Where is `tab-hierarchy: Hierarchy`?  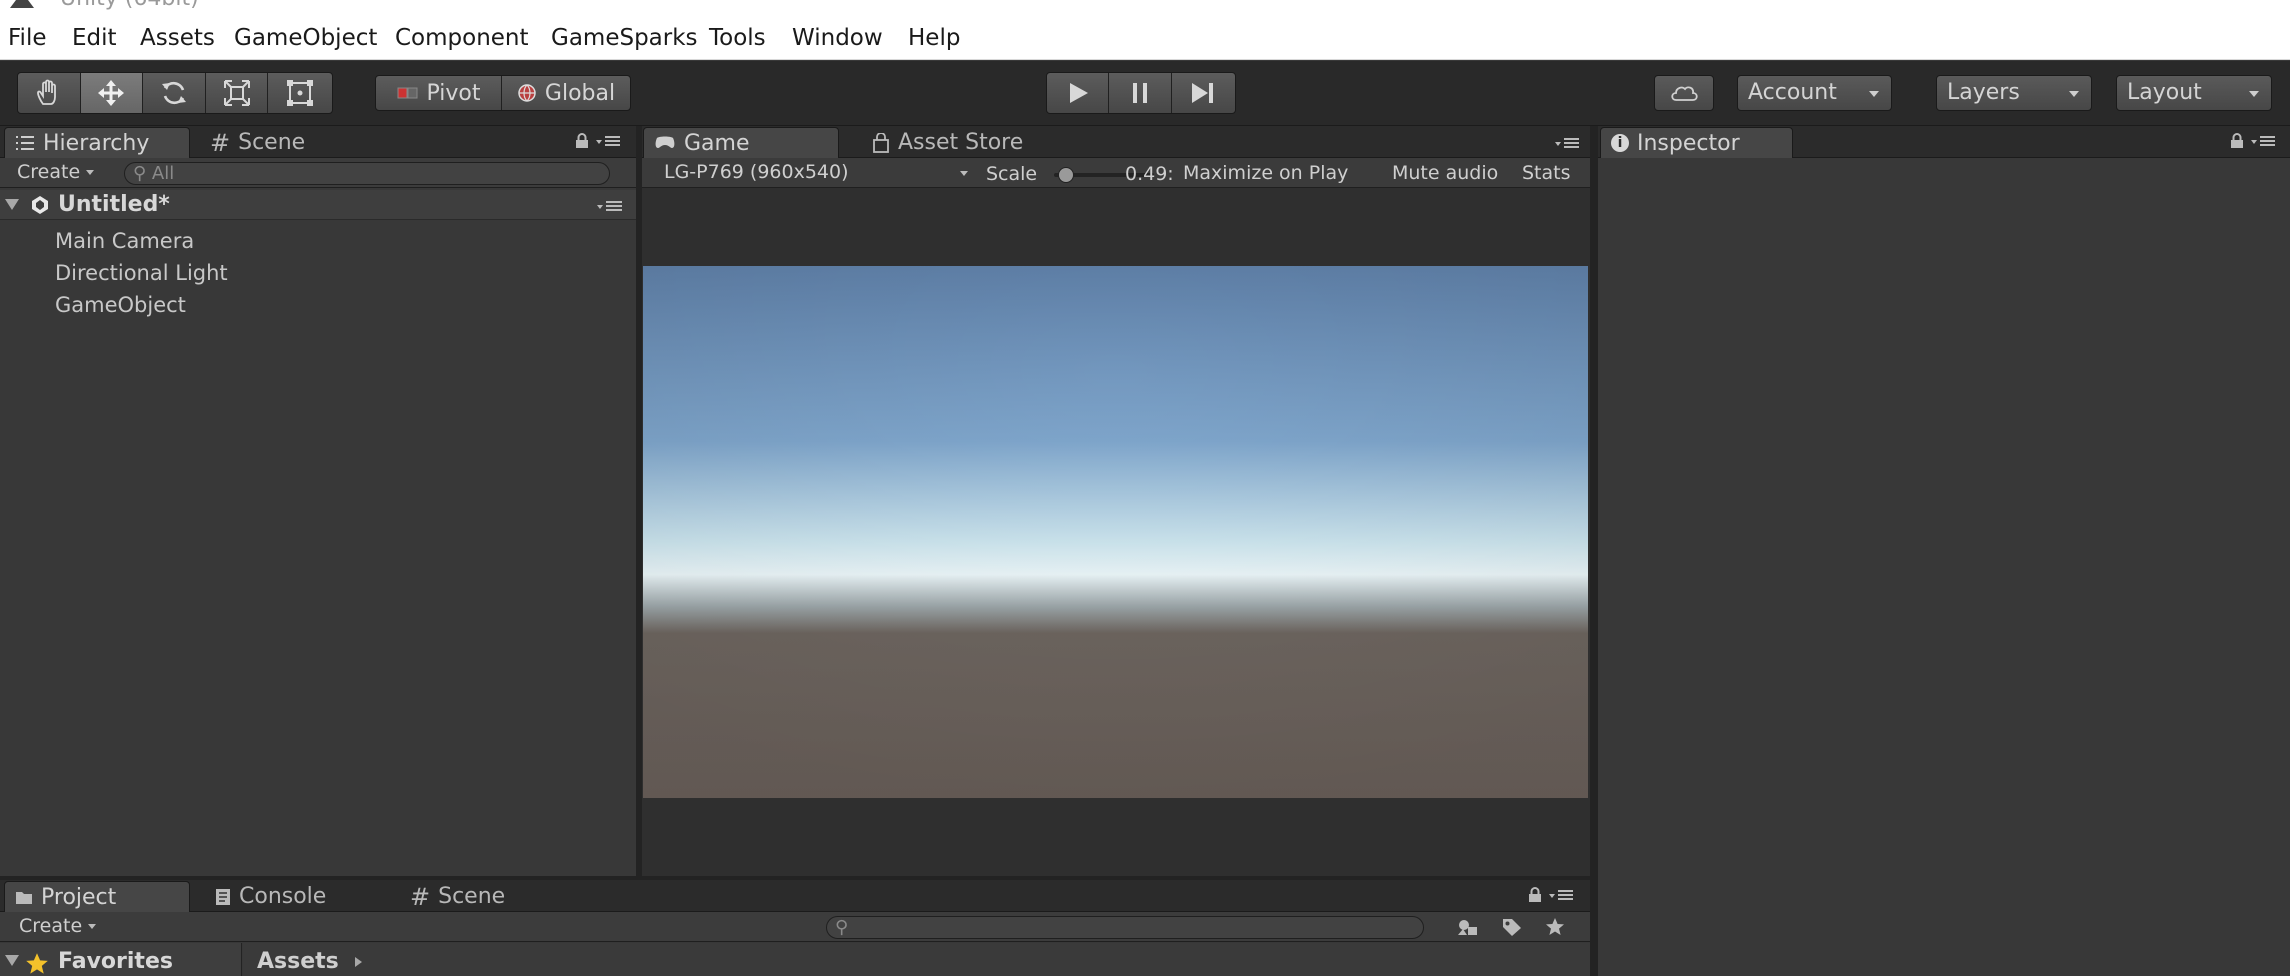
tab-hierarchy: Hierarchy is located at coordinates (97, 142).